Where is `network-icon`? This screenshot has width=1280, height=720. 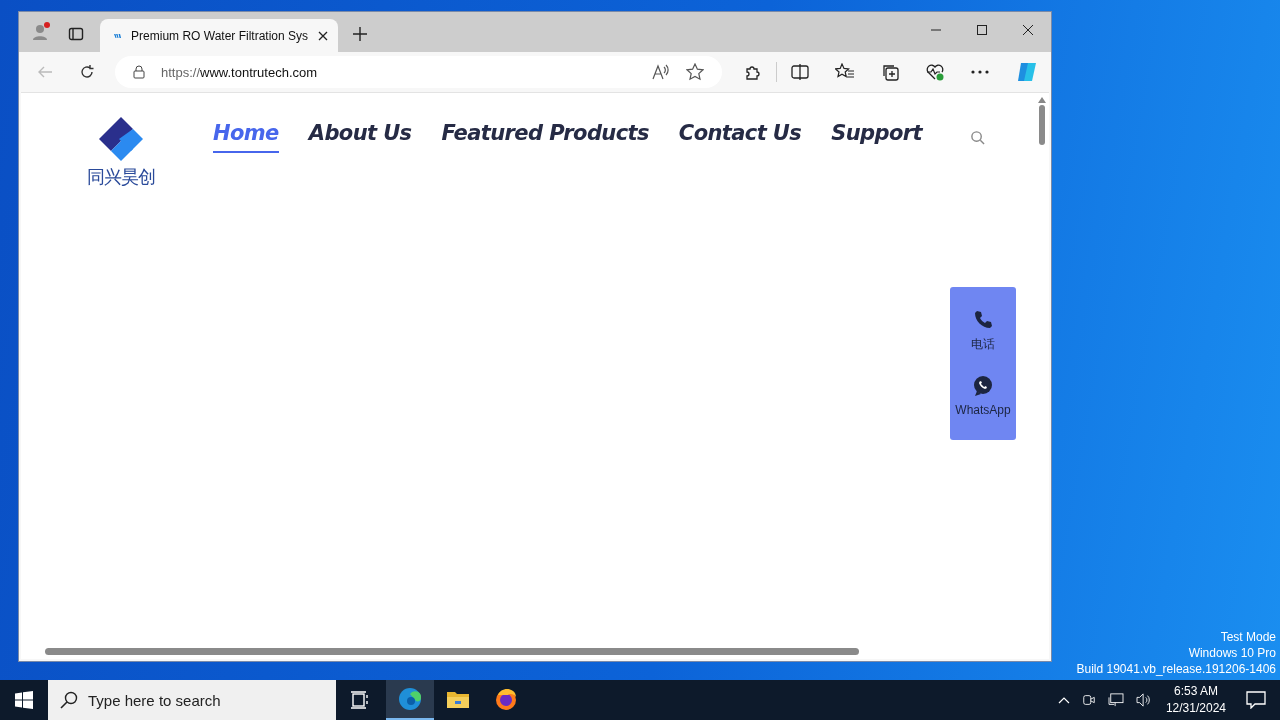 network-icon is located at coordinates (1115, 700).